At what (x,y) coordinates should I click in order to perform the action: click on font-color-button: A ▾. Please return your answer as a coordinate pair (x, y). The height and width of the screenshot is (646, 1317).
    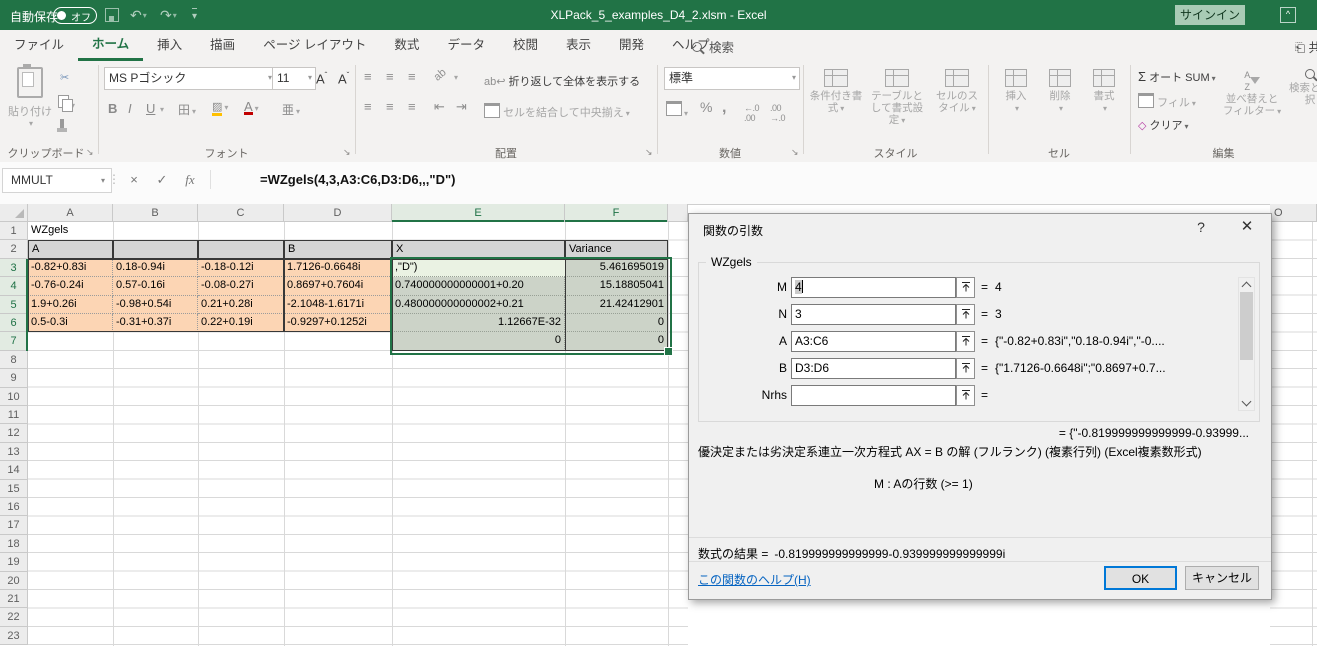
    Looking at the image, I should click on (251, 107).